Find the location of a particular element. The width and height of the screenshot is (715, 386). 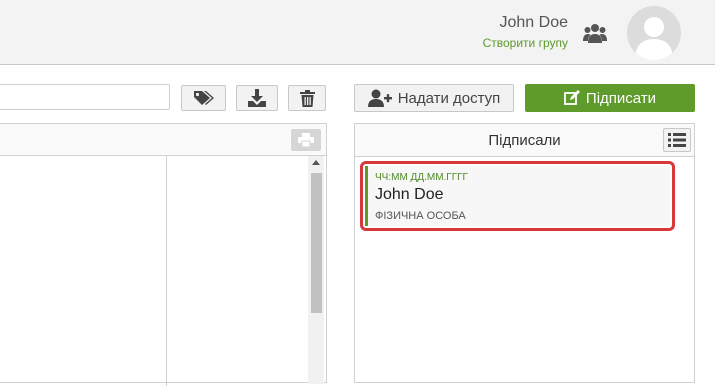

list-icon is located at coordinates (677, 140).